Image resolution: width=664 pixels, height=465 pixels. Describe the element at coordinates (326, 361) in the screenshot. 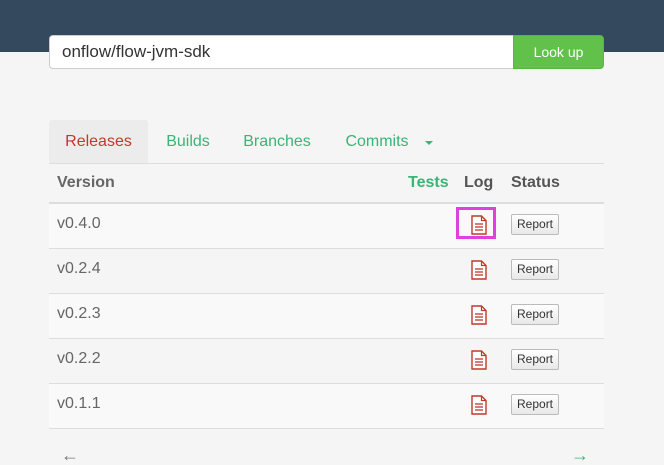

I see `table-row: v0.2.2 Report` at that location.